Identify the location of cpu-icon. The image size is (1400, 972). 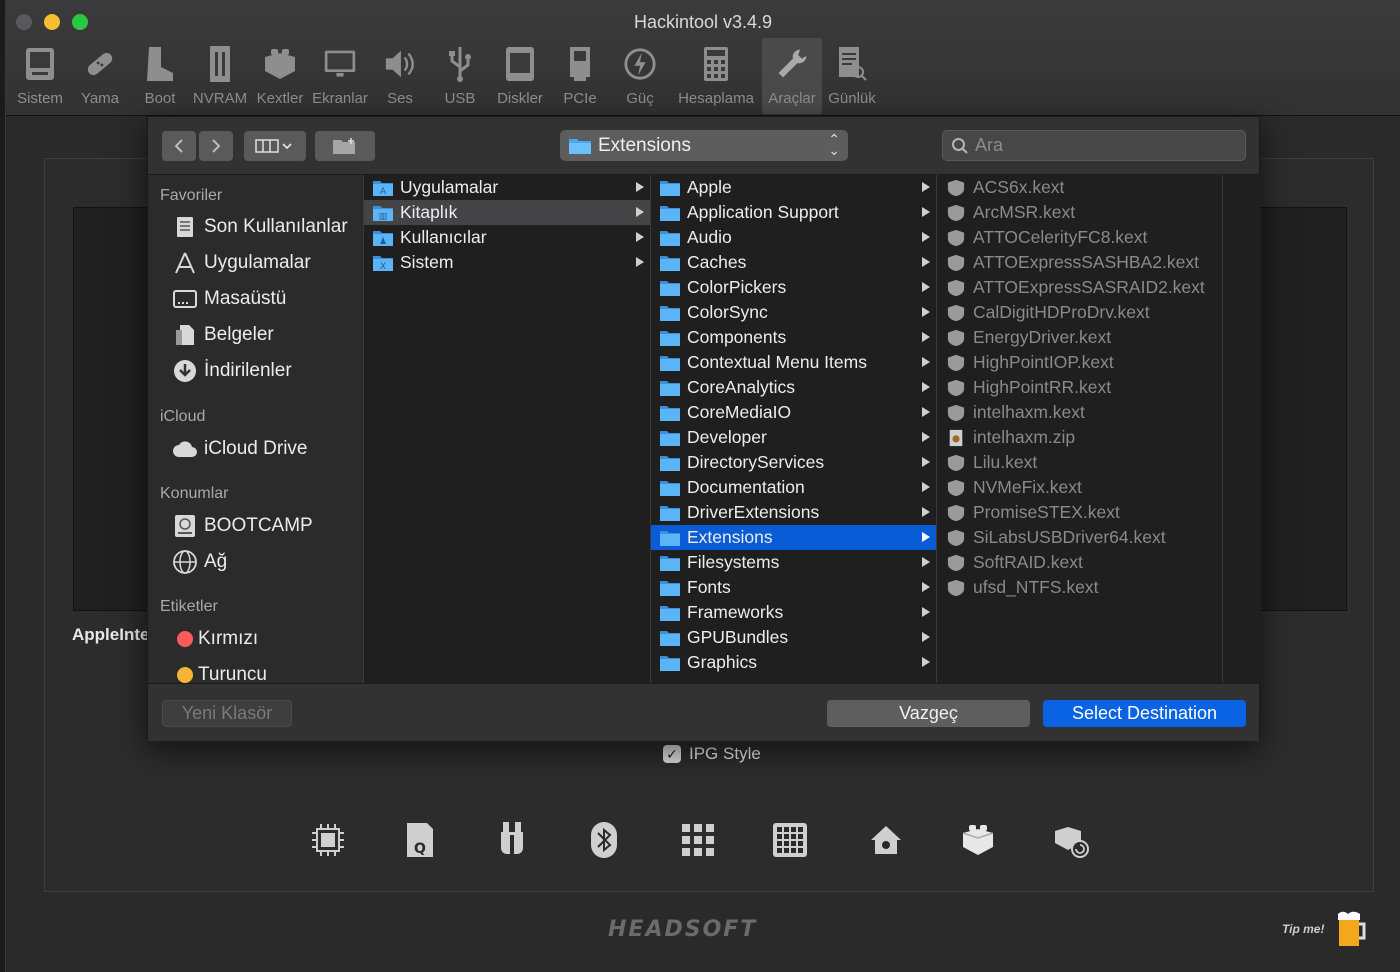
(328, 840).